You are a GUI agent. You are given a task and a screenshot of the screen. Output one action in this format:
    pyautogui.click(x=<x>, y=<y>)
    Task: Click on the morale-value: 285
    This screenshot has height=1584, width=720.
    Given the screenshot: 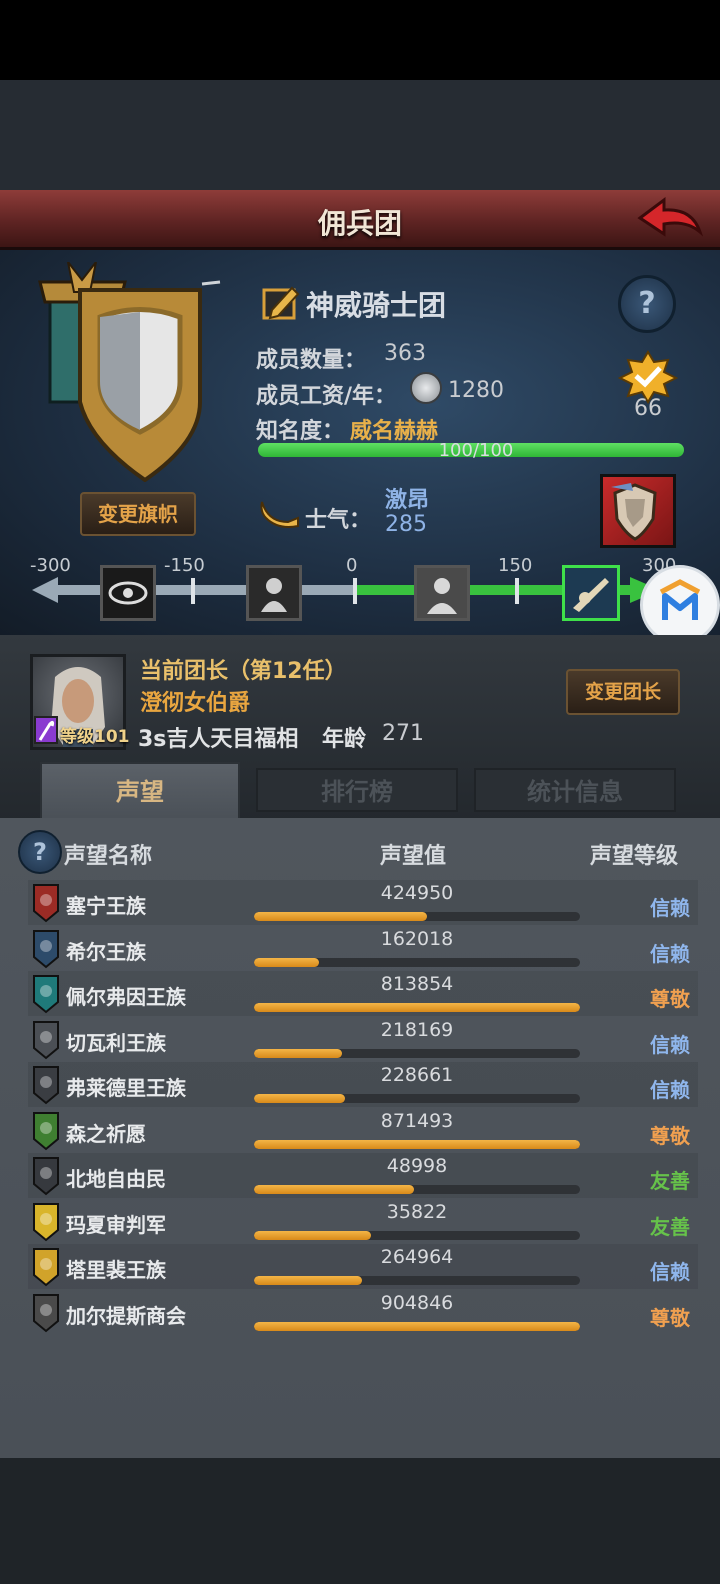 What is the action you would take?
    pyautogui.click(x=406, y=524)
    